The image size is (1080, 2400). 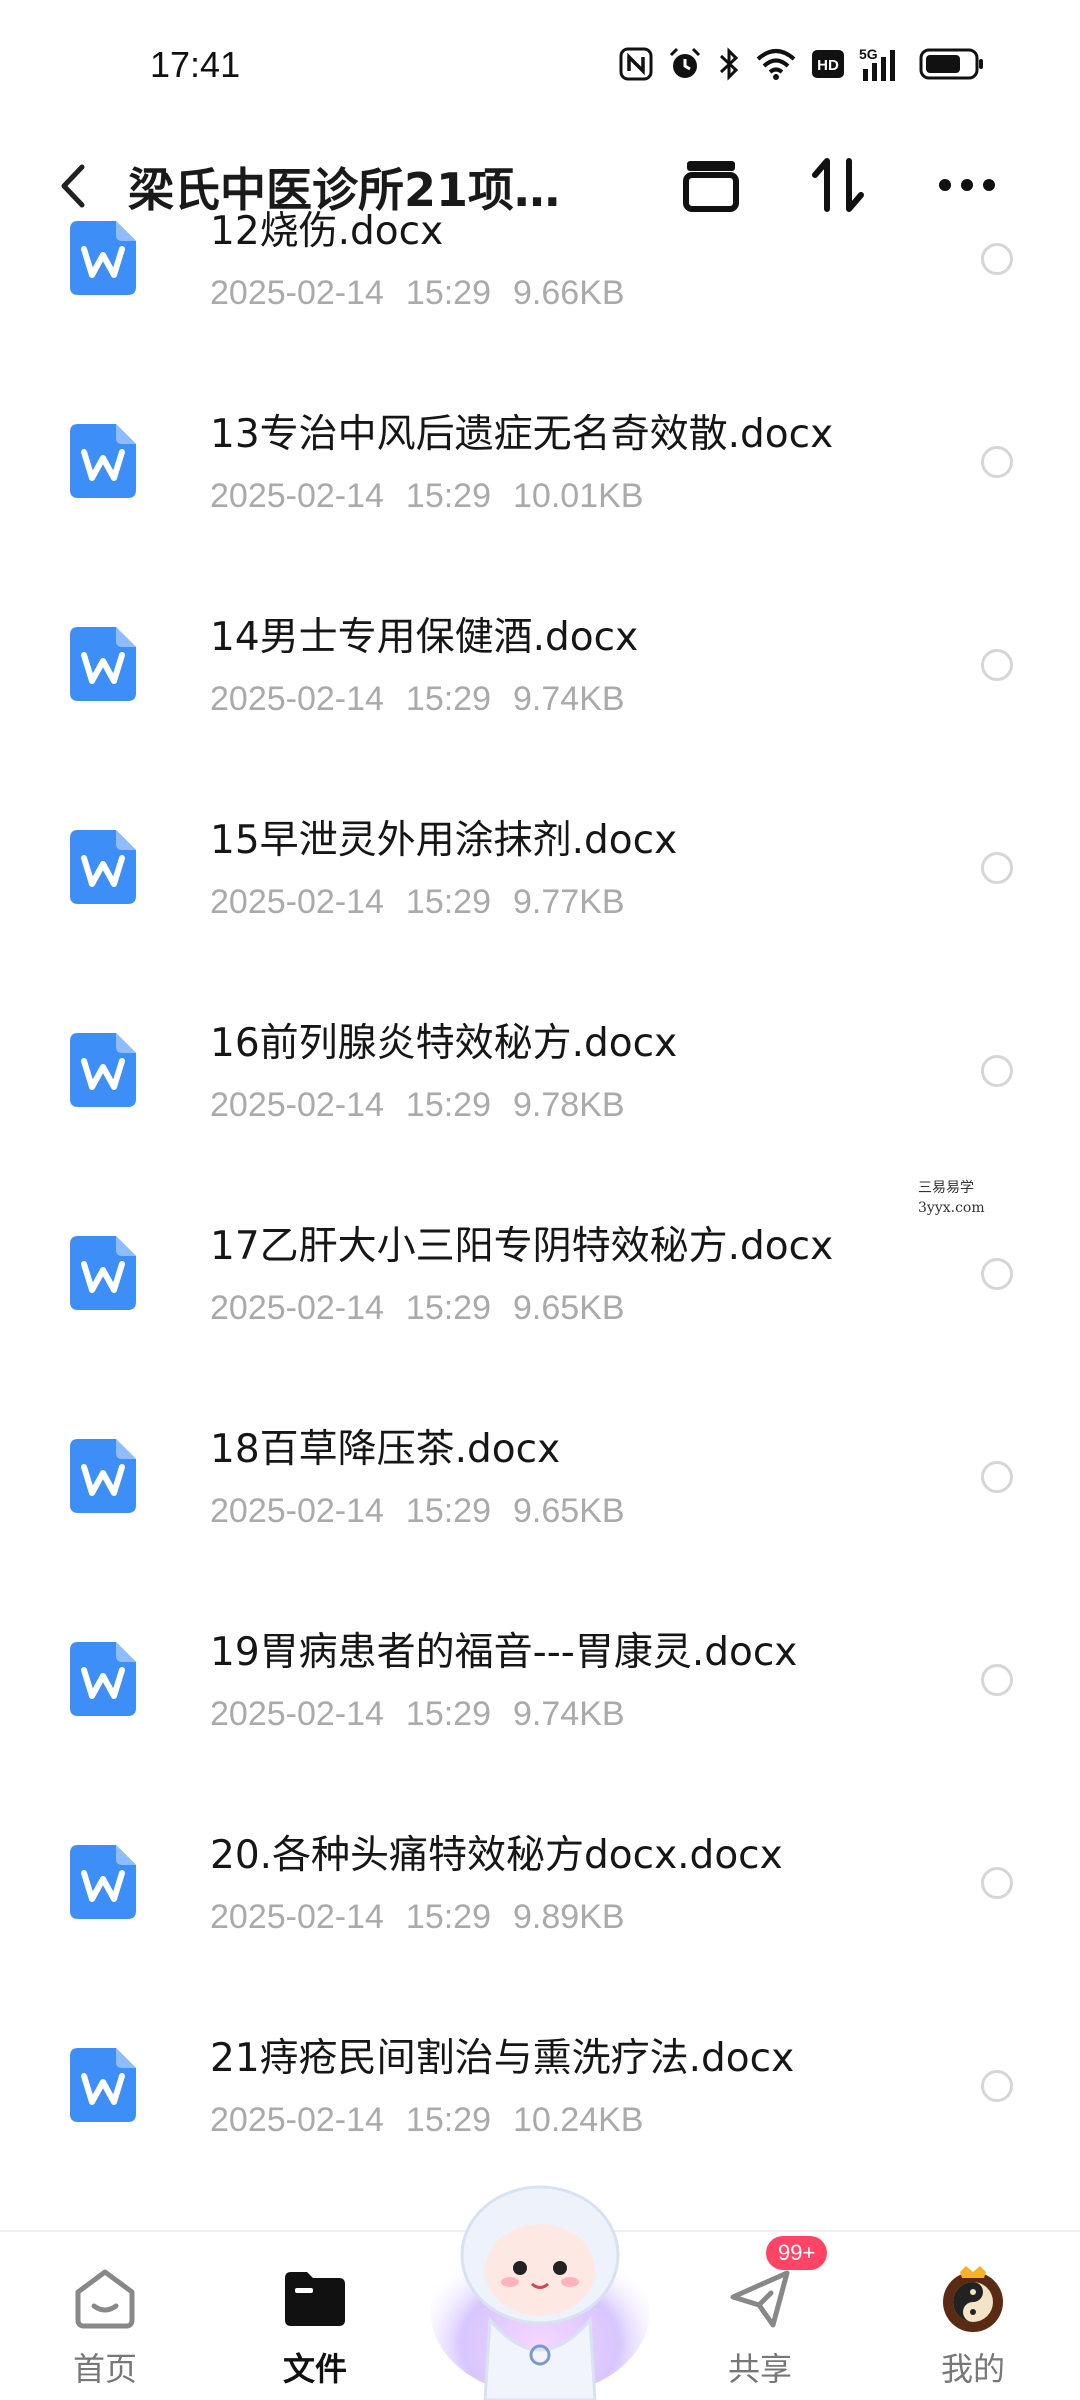 What do you see at coordinates (882, 64) in the screenshot?
I see `signal-5g-icon: 5G` at bounding box center [882, 64].